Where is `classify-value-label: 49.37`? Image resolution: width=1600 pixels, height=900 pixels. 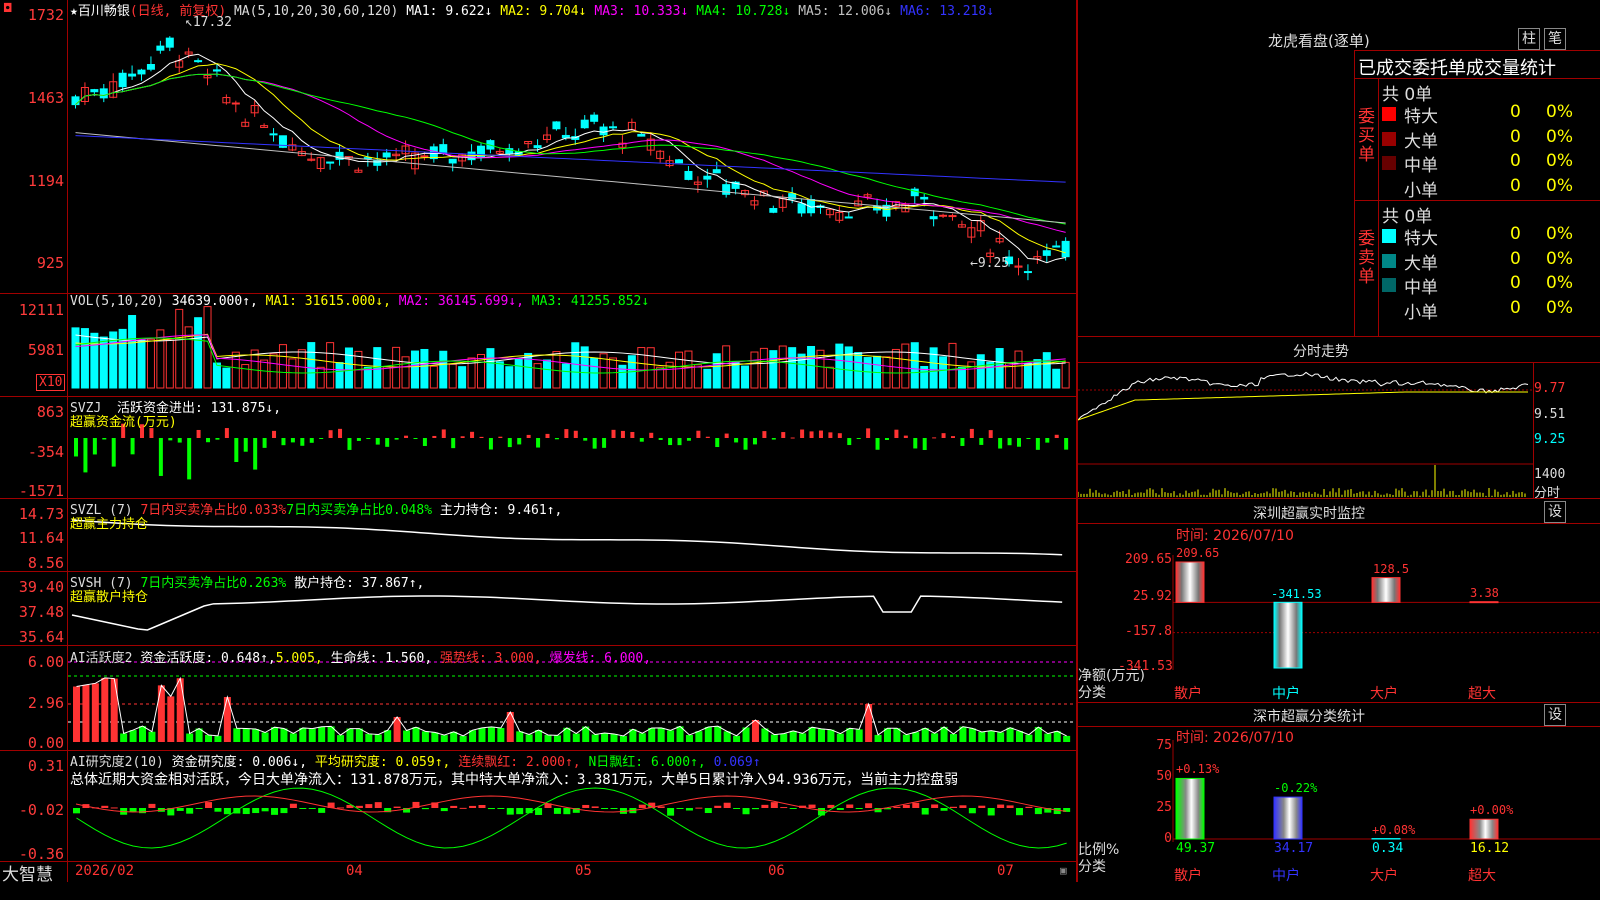 classify-value-label: 49.37 is located at coordinates (1196, 848).